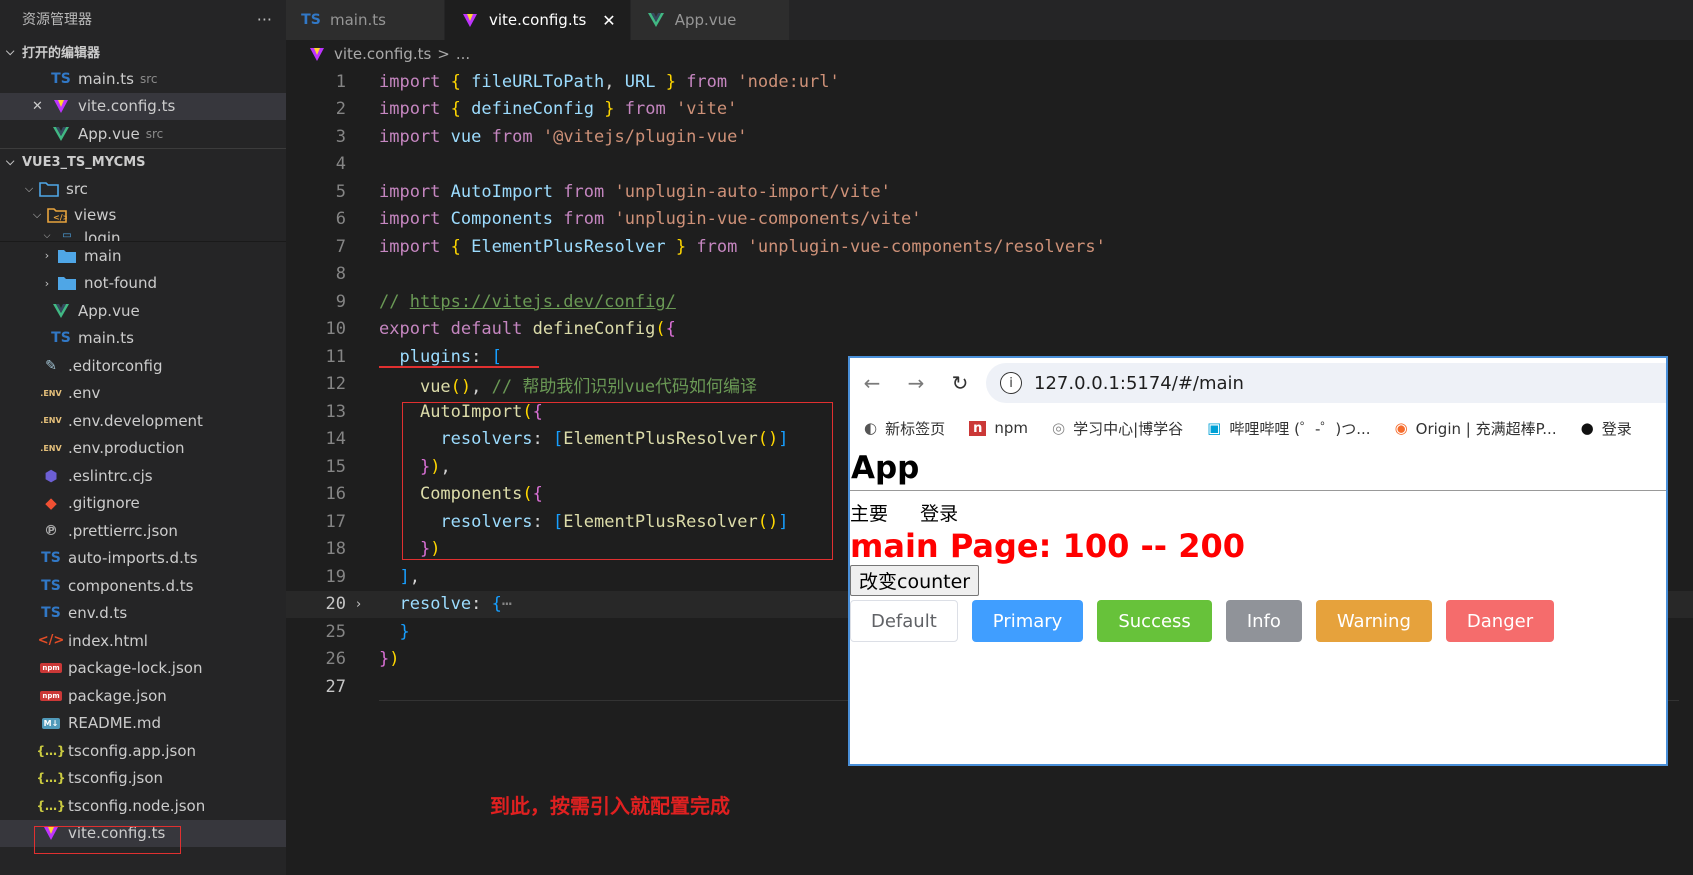 This screenshot has height=875, width=1693. Describe the element at coordinates (51, 448) in the screenshot. I see `env-file-icon: .ENV` at that location.